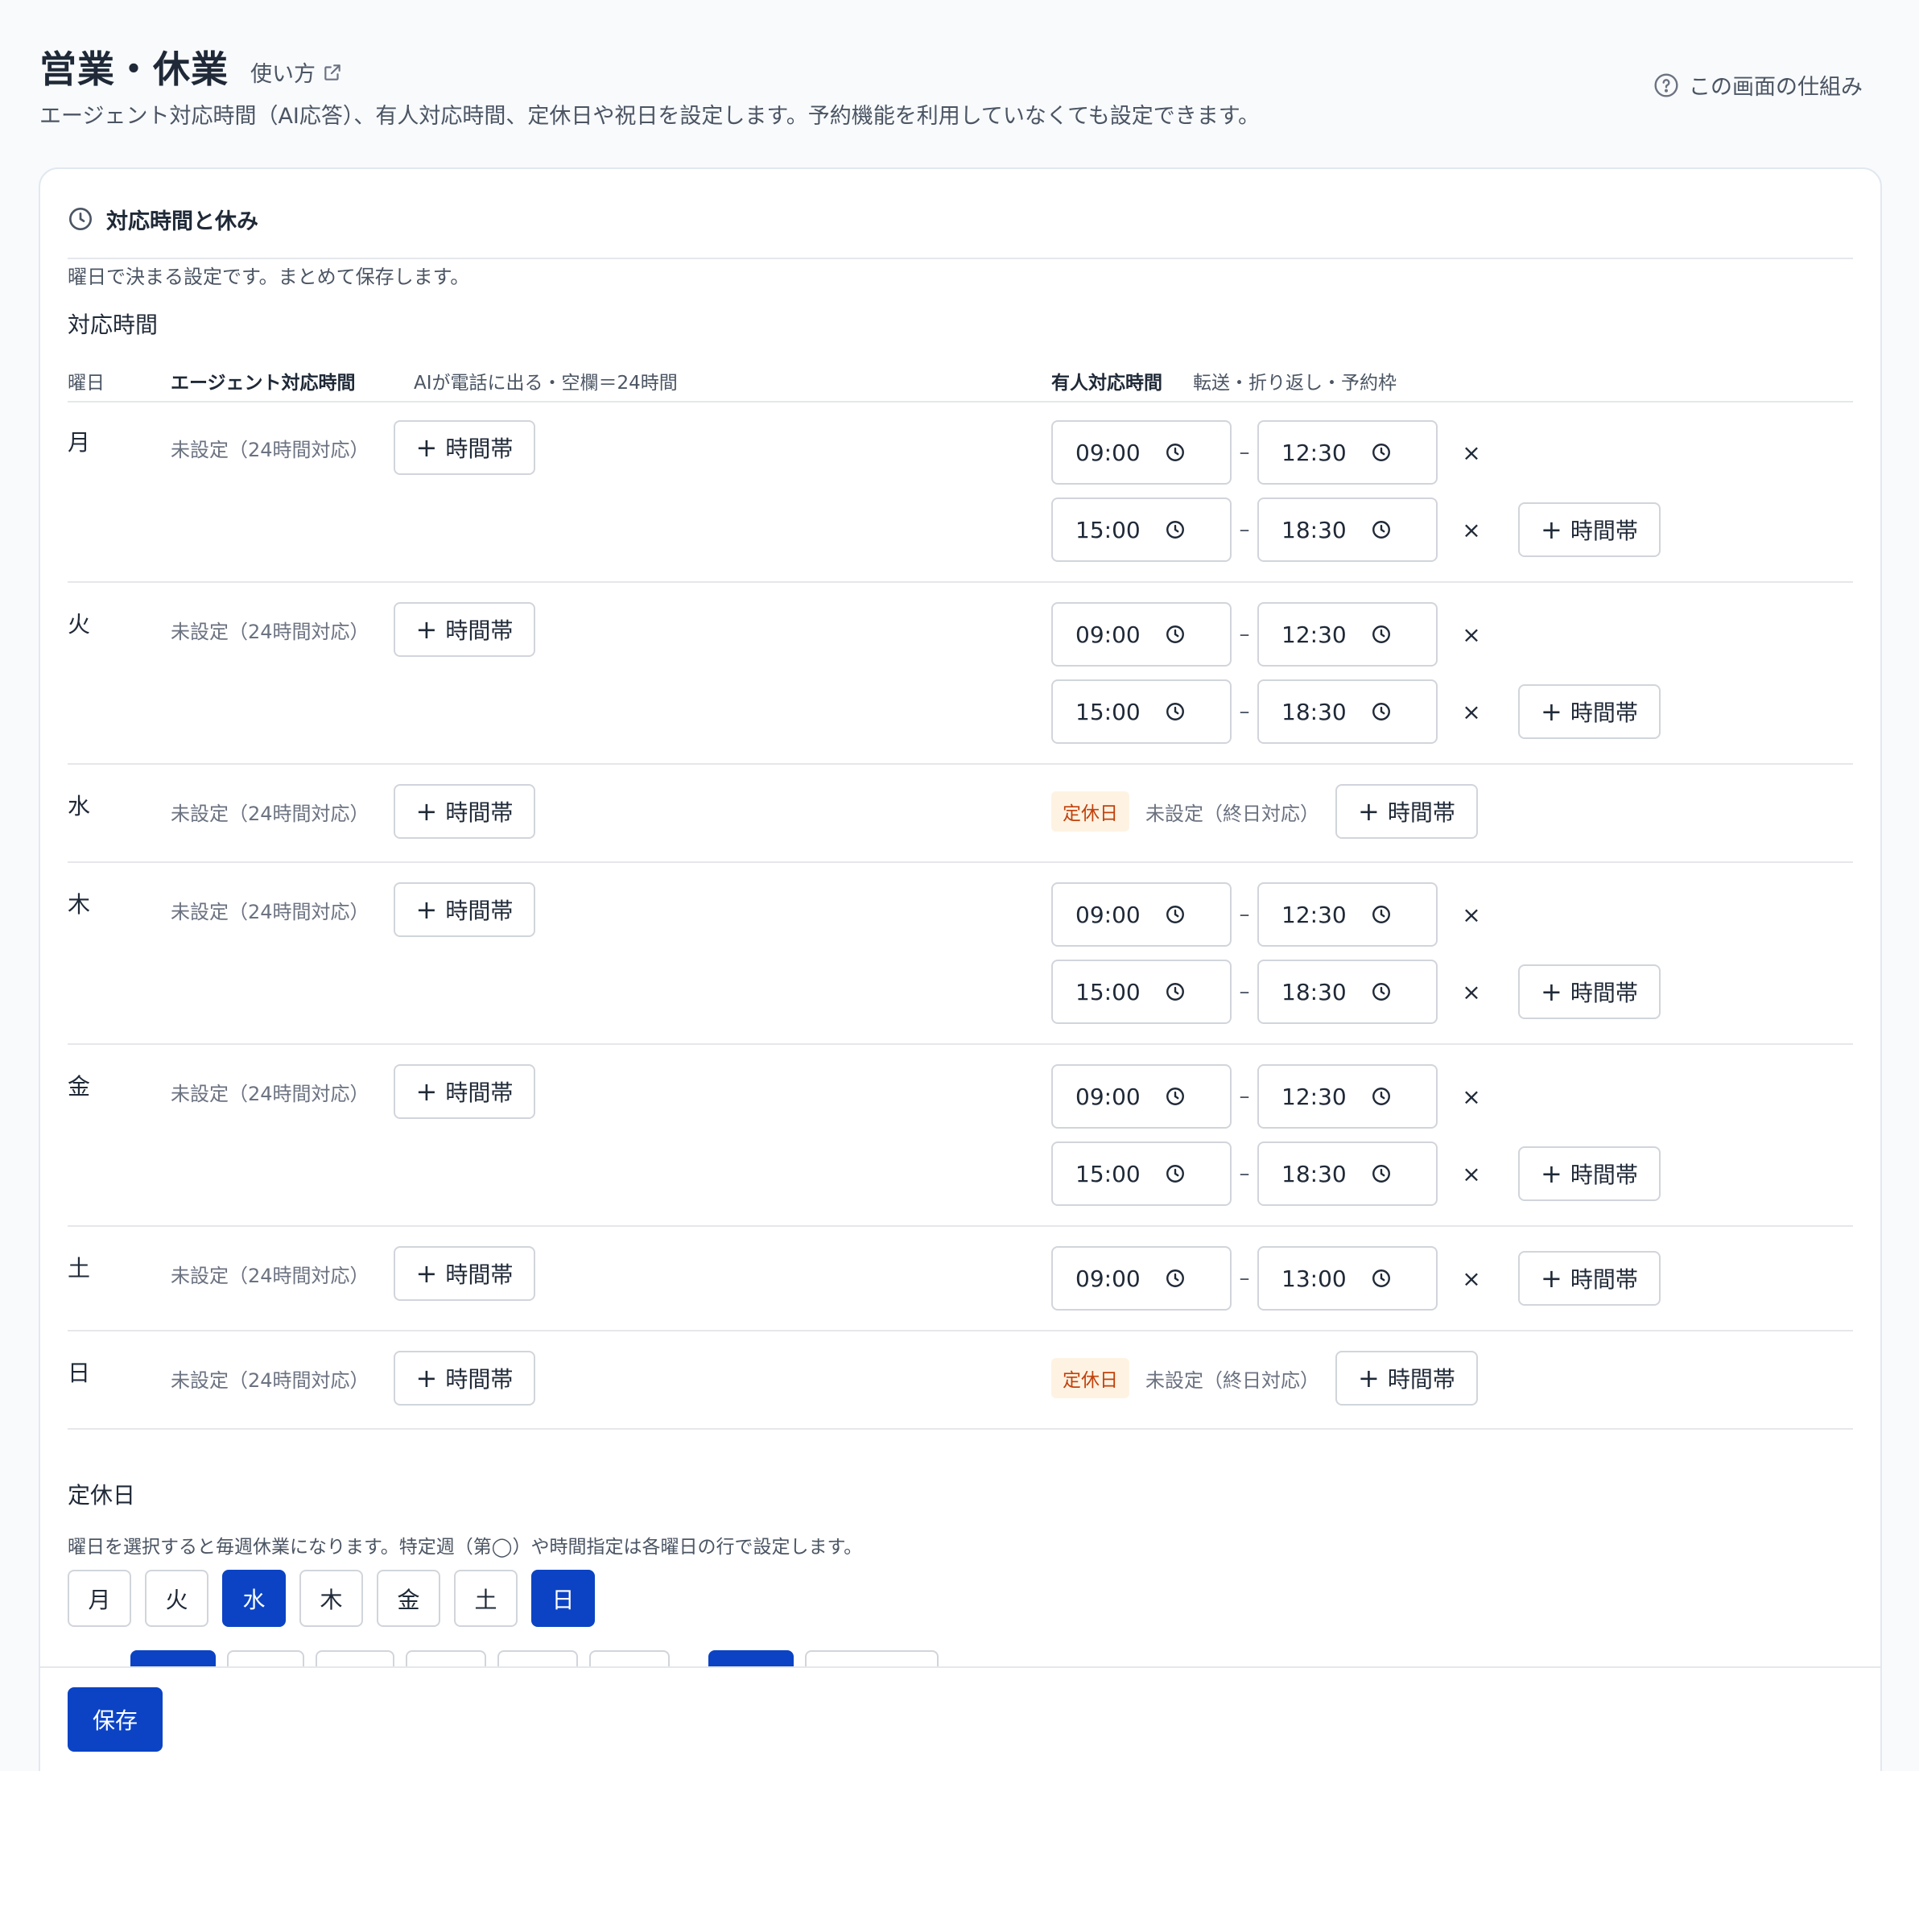 The image size is (1919, 1932). What do you see at coordinates (563, 1598) in the screenshot?
I see `closed-day-chip: 日` at bounding box center [563, 1598].